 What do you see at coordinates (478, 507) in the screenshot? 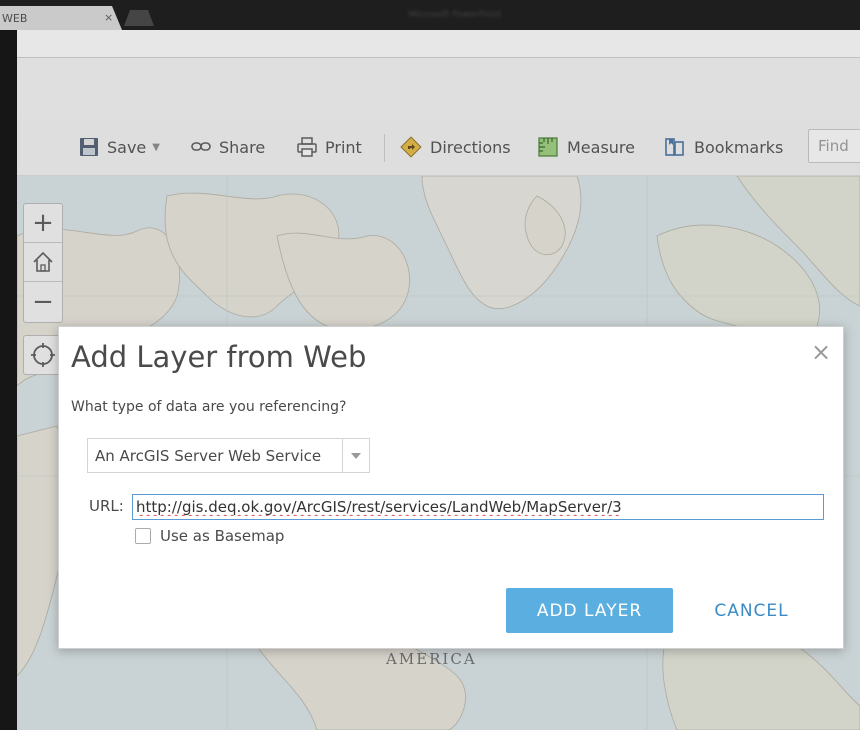
I see `url-input` at bounding box center [478, 507].